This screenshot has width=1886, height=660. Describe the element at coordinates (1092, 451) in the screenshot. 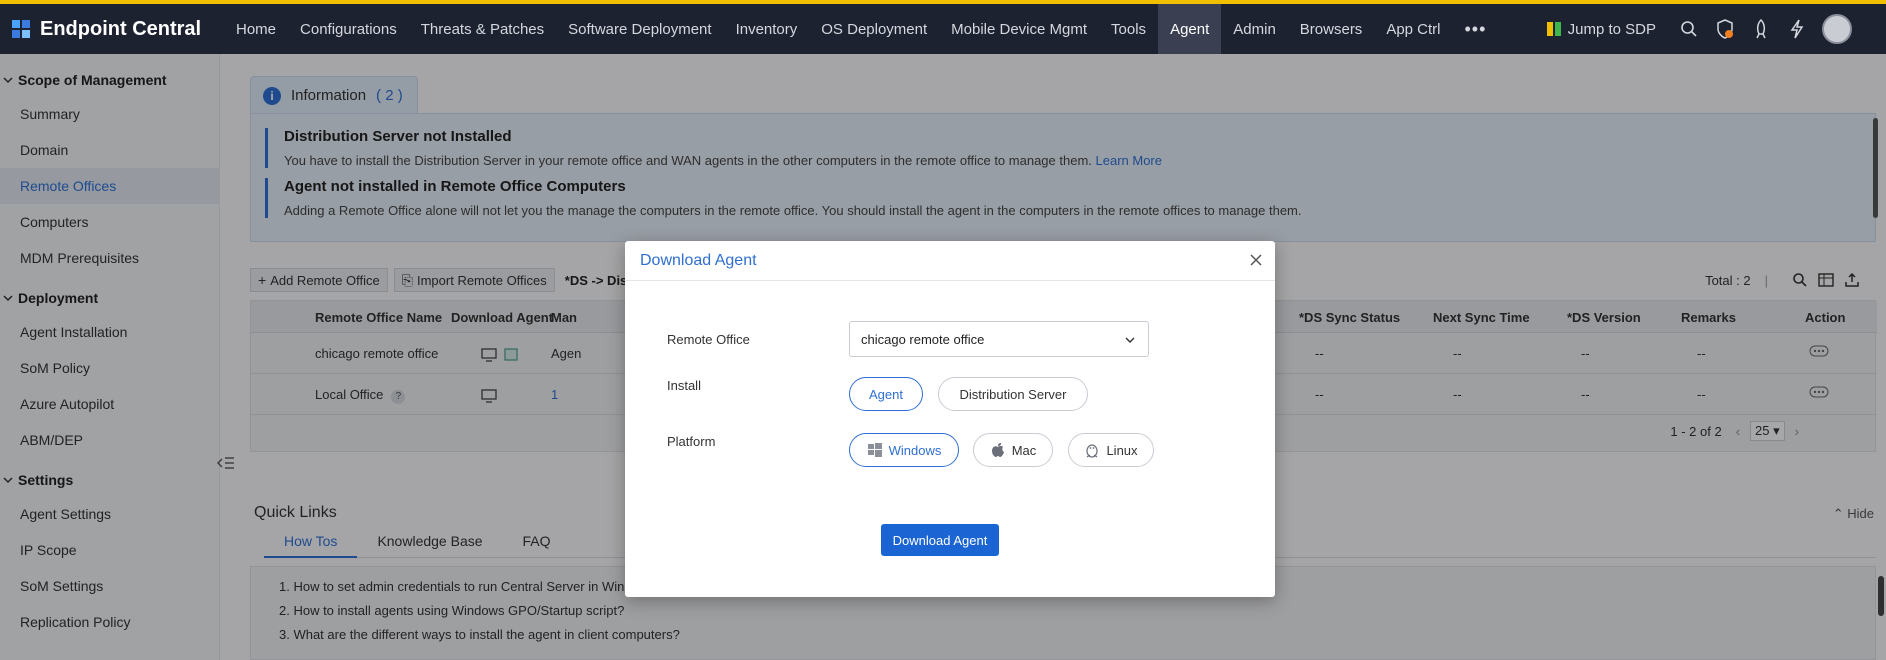

I see `linux-tux-icon` at that location.